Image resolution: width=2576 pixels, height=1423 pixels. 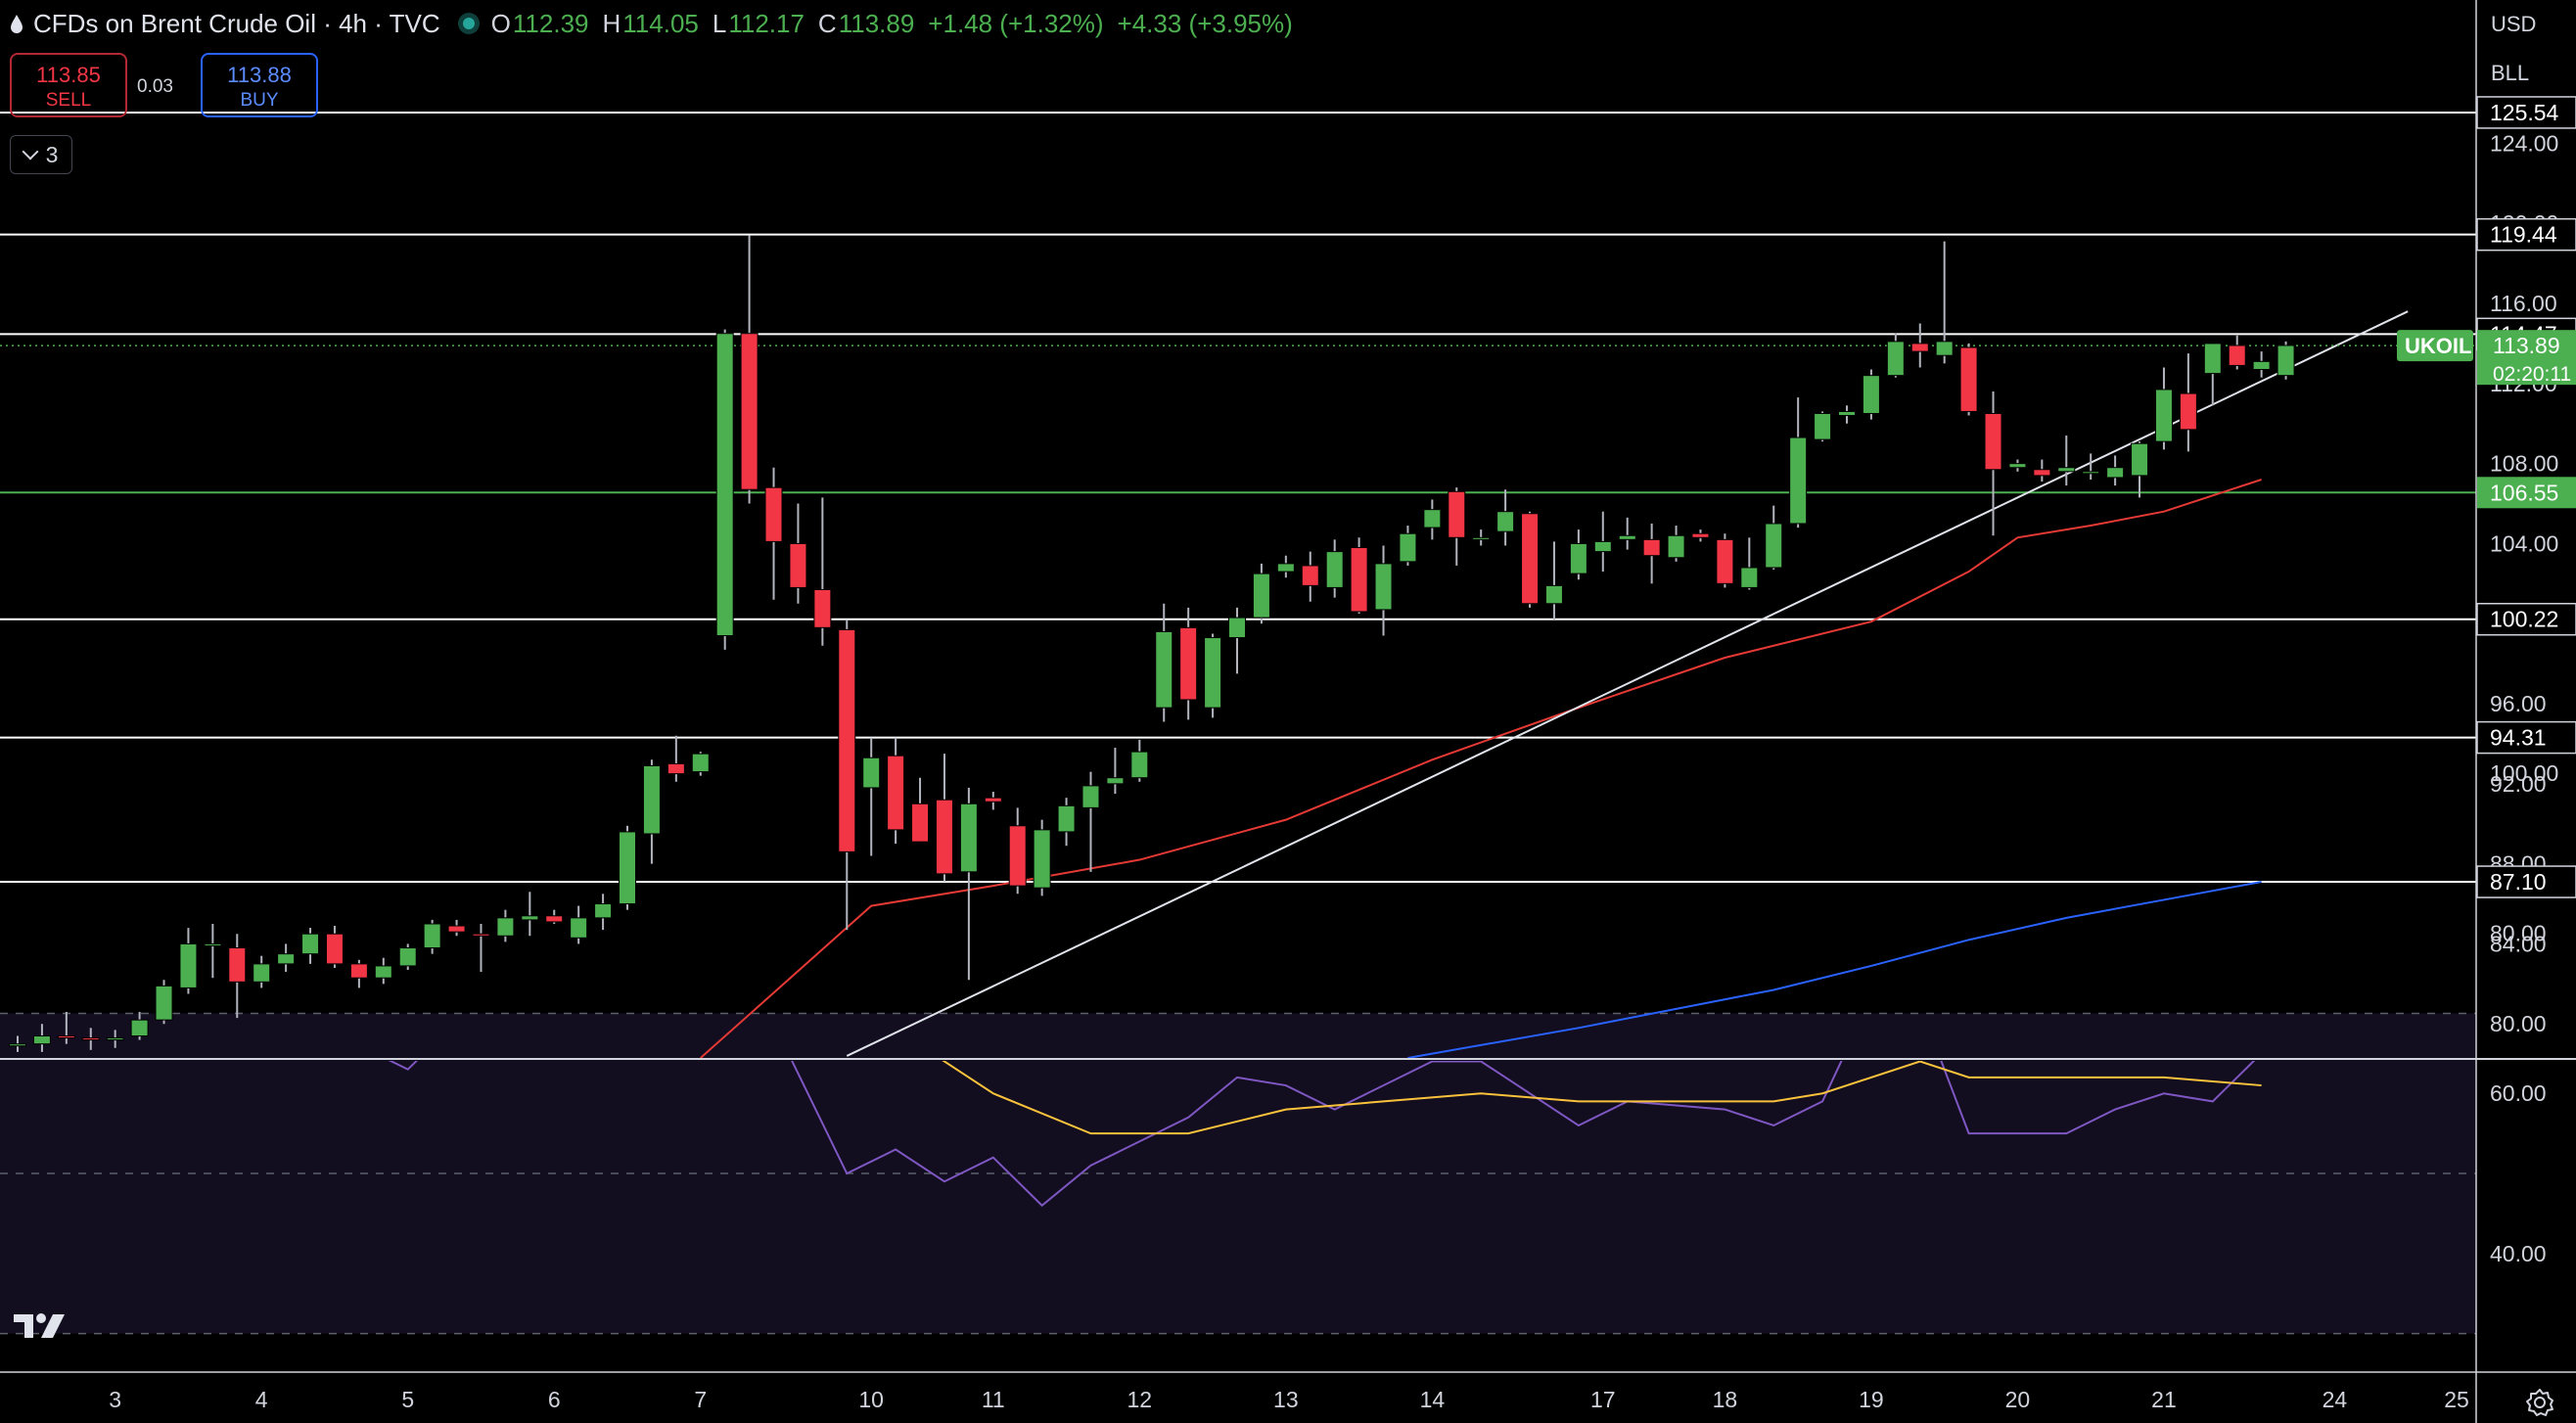 What do you see at coordinates (2524, 113) in the screenshot?
I see `level-label: 125.54` at bounding box center [2524, 113].